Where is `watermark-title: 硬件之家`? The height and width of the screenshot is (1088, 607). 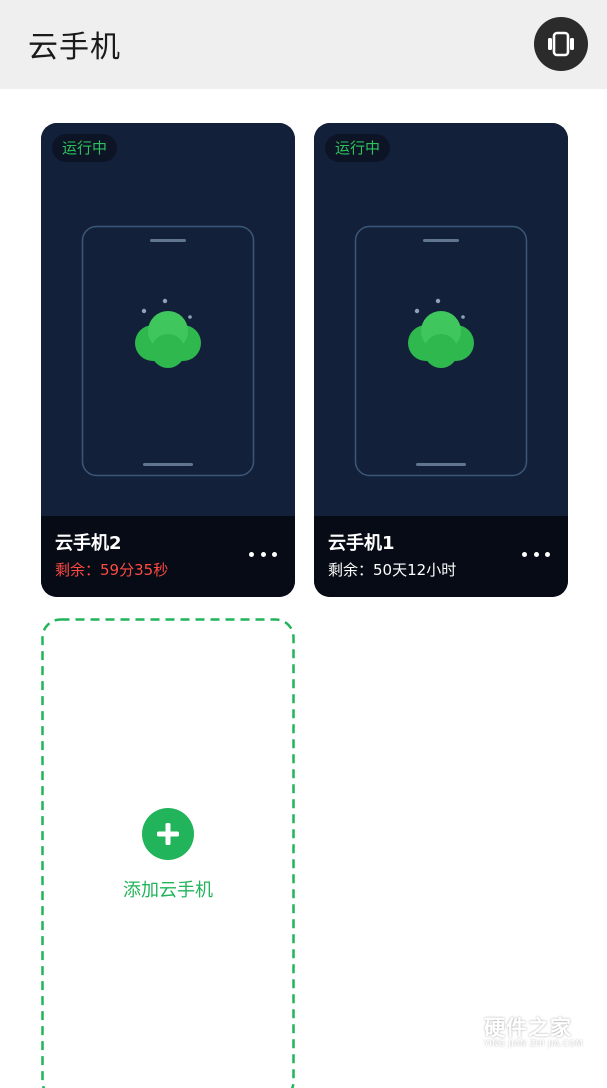 watermark-title: 硬件之家 is located at coordinates (528, 1027).